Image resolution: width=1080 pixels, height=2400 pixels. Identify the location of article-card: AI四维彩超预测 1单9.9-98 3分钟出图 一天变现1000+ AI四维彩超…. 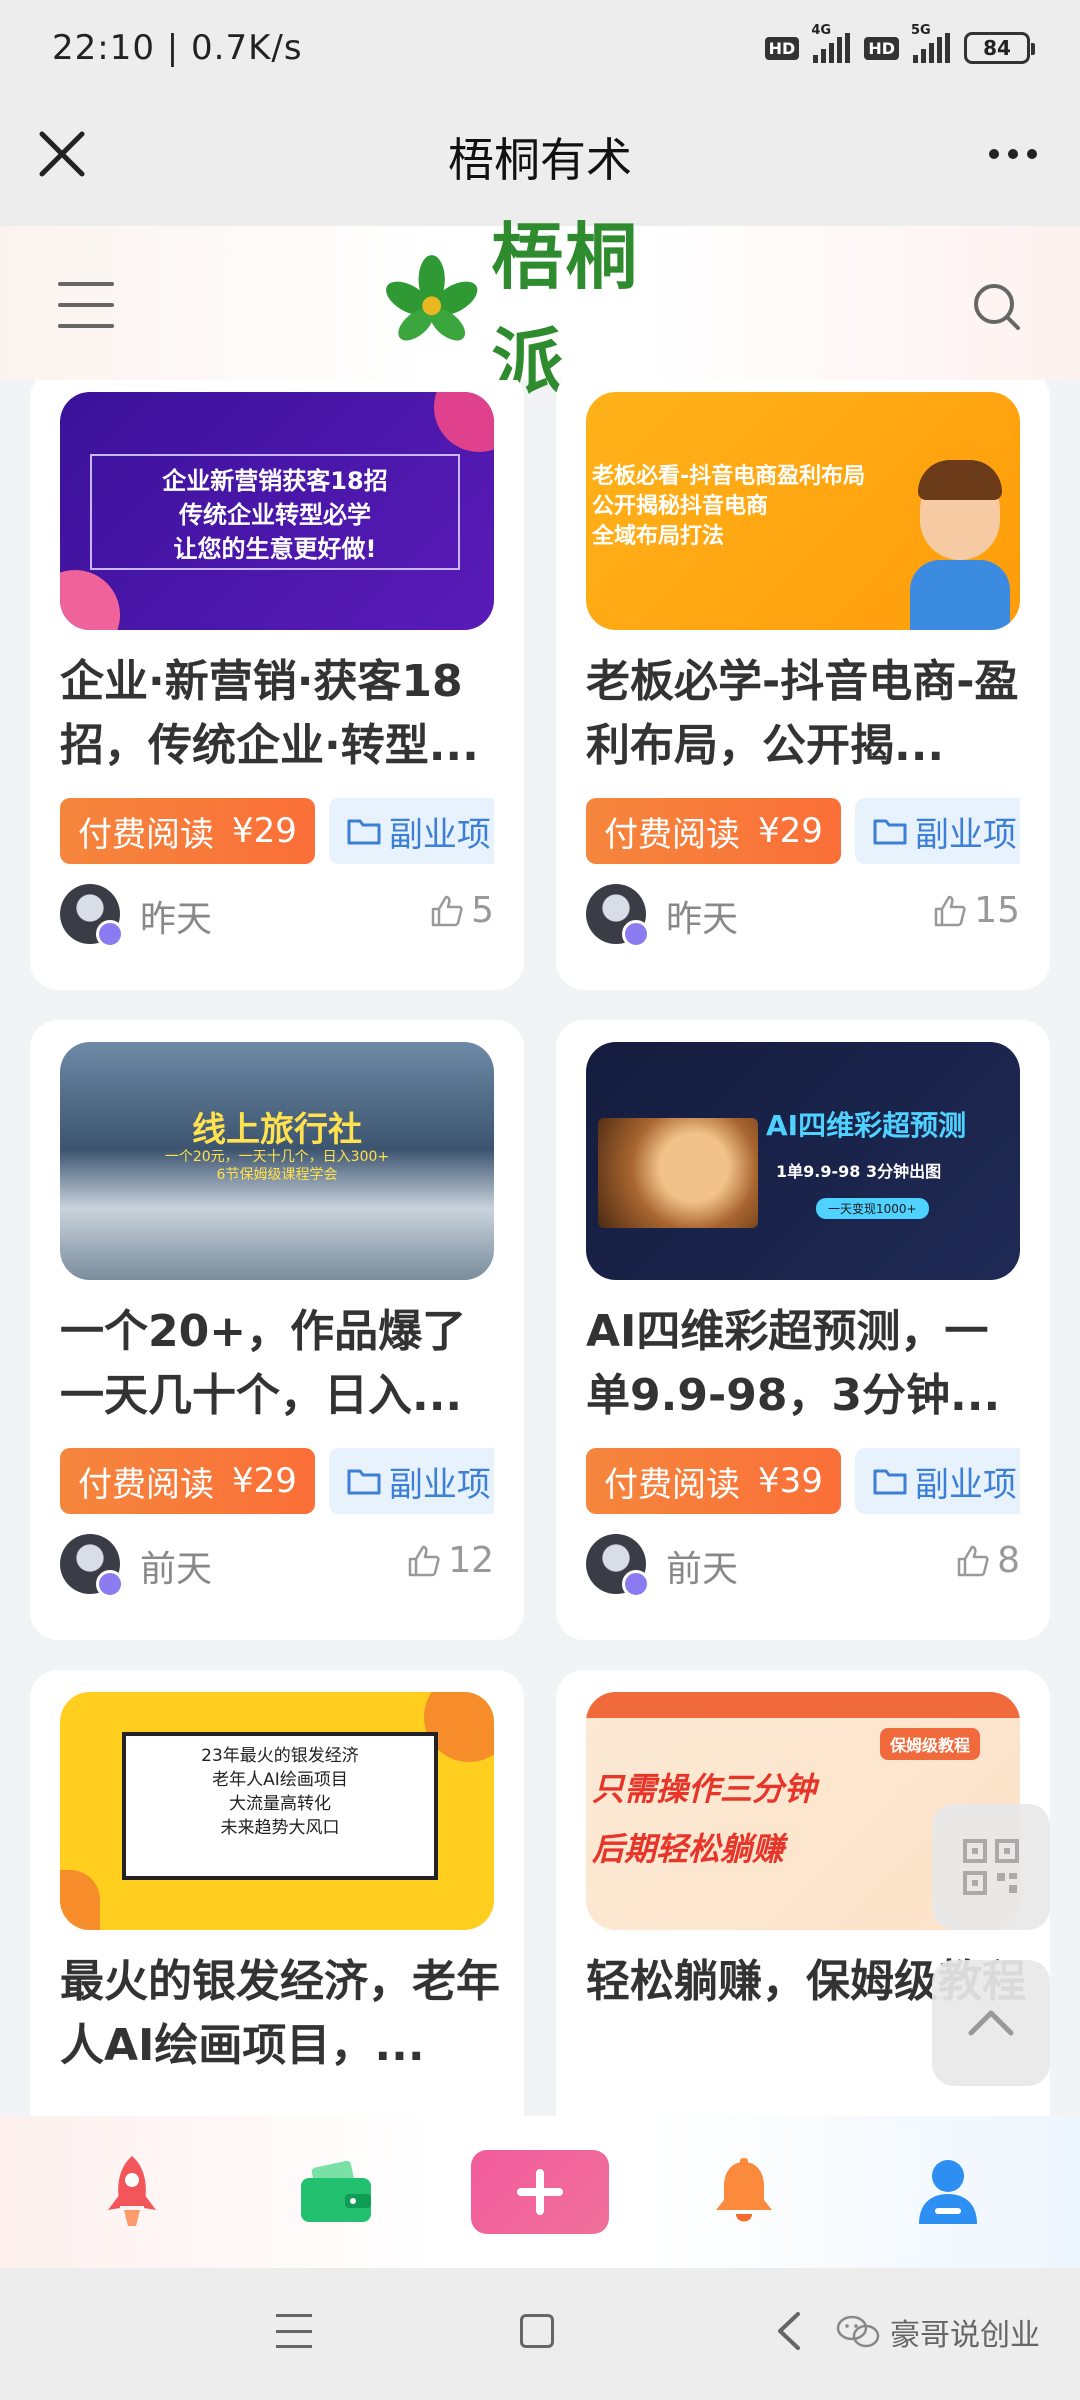
(803, 1330).